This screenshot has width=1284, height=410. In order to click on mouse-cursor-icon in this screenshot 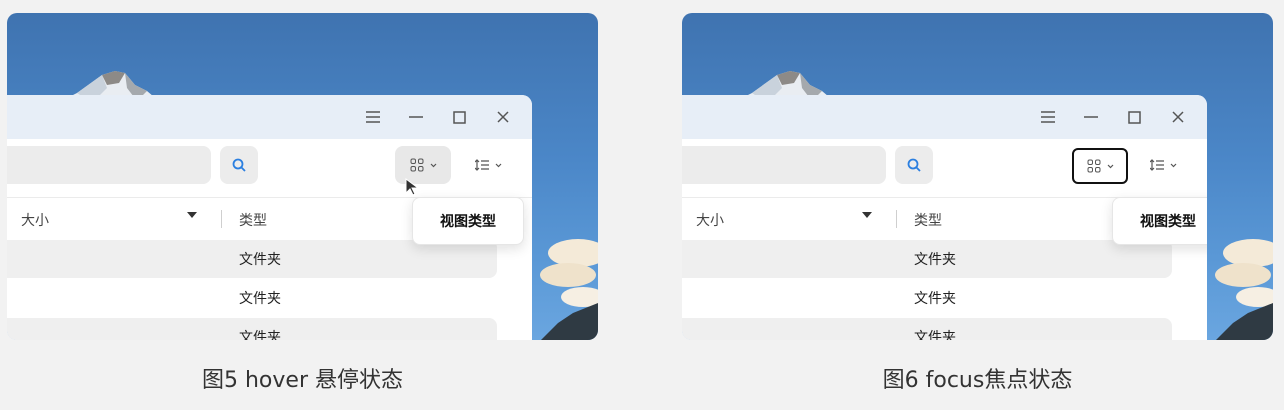, I will do `click(412, 187)`.